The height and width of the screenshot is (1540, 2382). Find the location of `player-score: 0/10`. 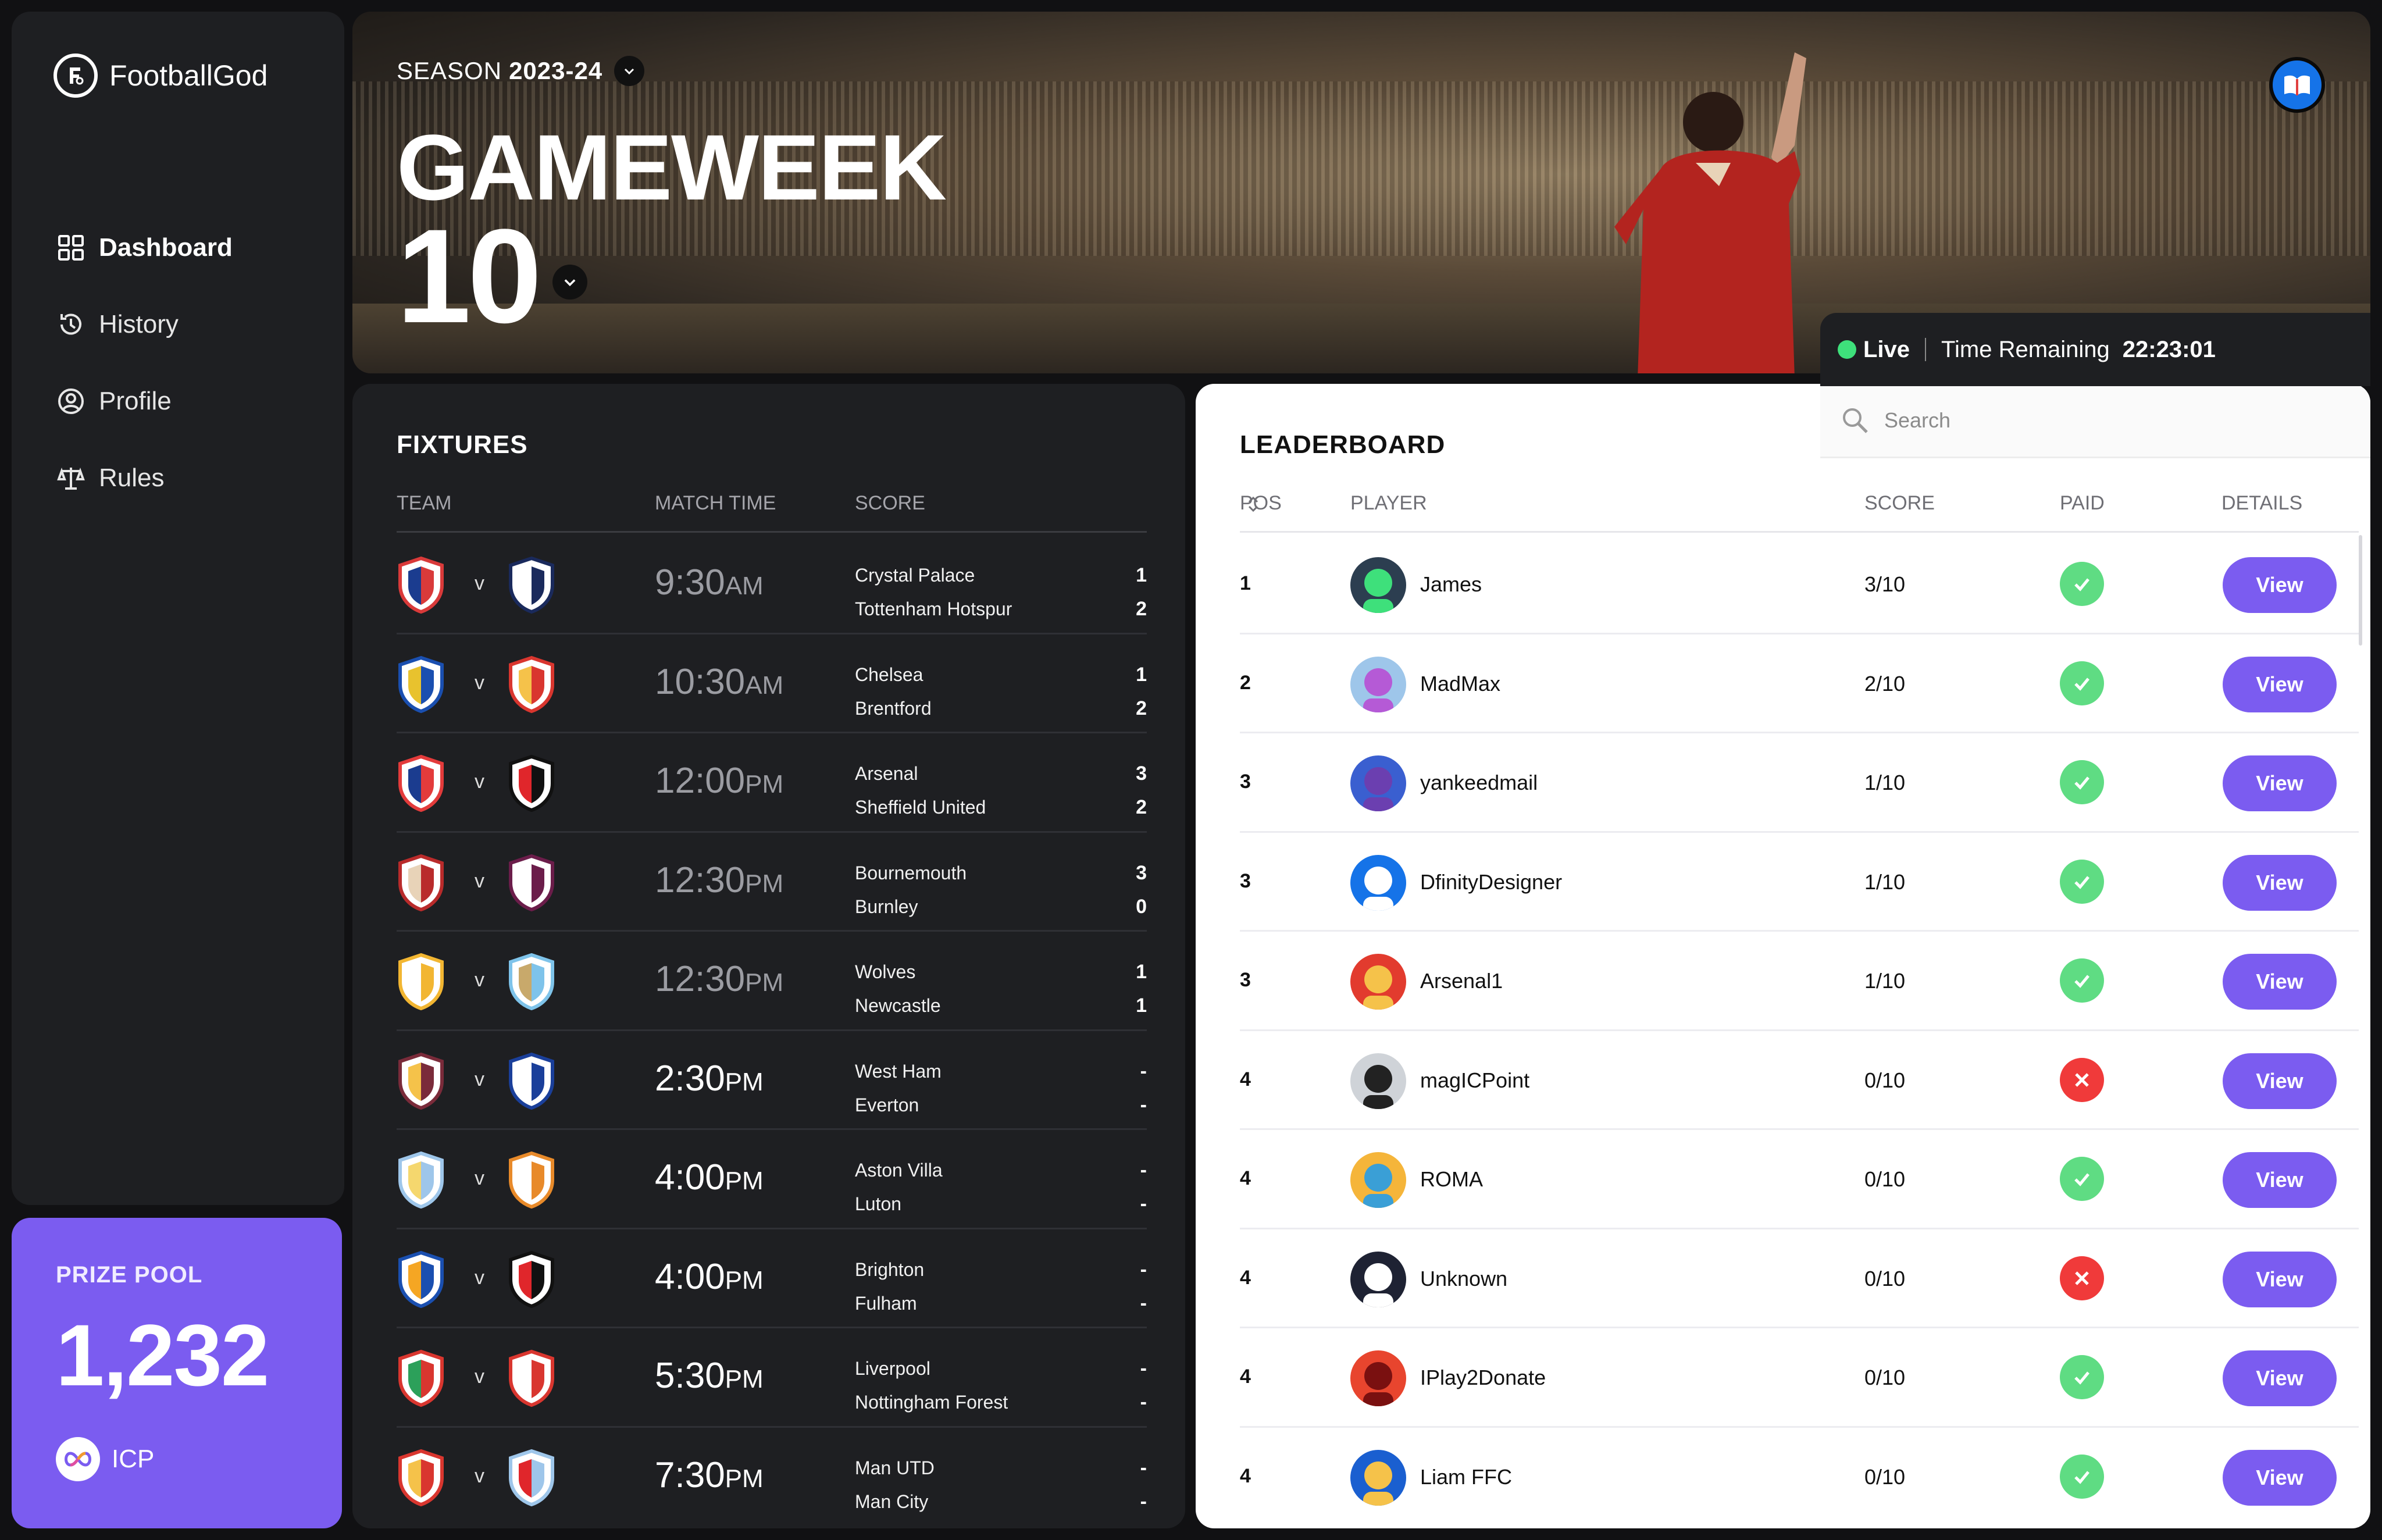

player-score: 0/10 is located at coordinates (1885, 1080).